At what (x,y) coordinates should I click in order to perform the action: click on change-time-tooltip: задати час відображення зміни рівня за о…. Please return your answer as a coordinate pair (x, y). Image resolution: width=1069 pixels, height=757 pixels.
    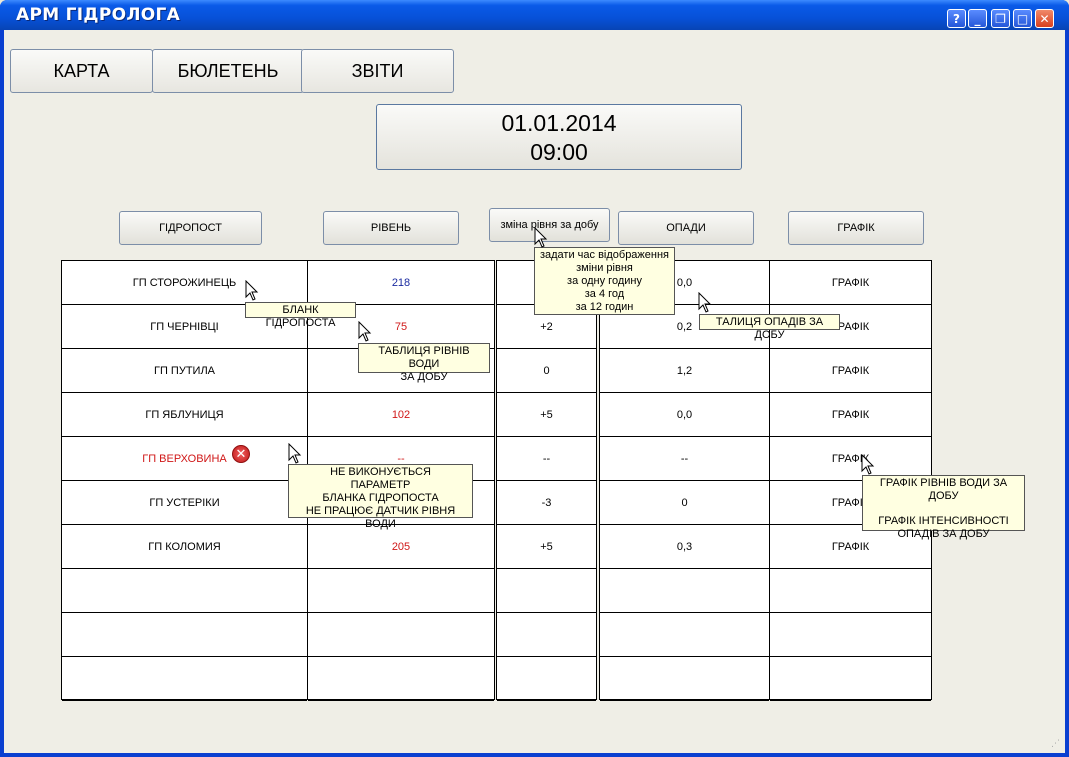
    Looking at the image, I should click on (604, 281).